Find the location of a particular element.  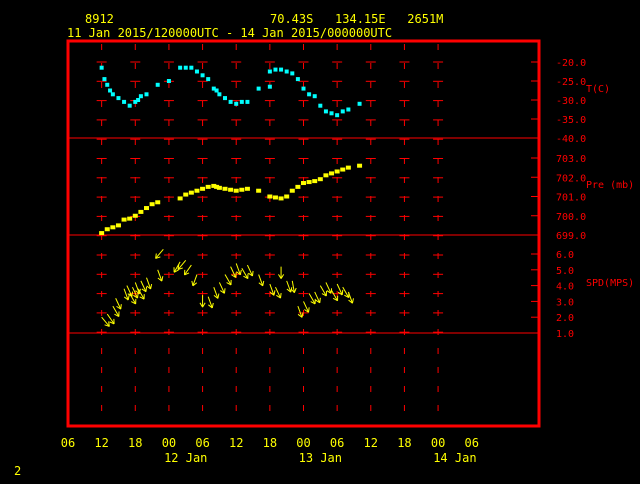

wind_speed-tick-label: 3.0 is located at coordinates (565, 302).